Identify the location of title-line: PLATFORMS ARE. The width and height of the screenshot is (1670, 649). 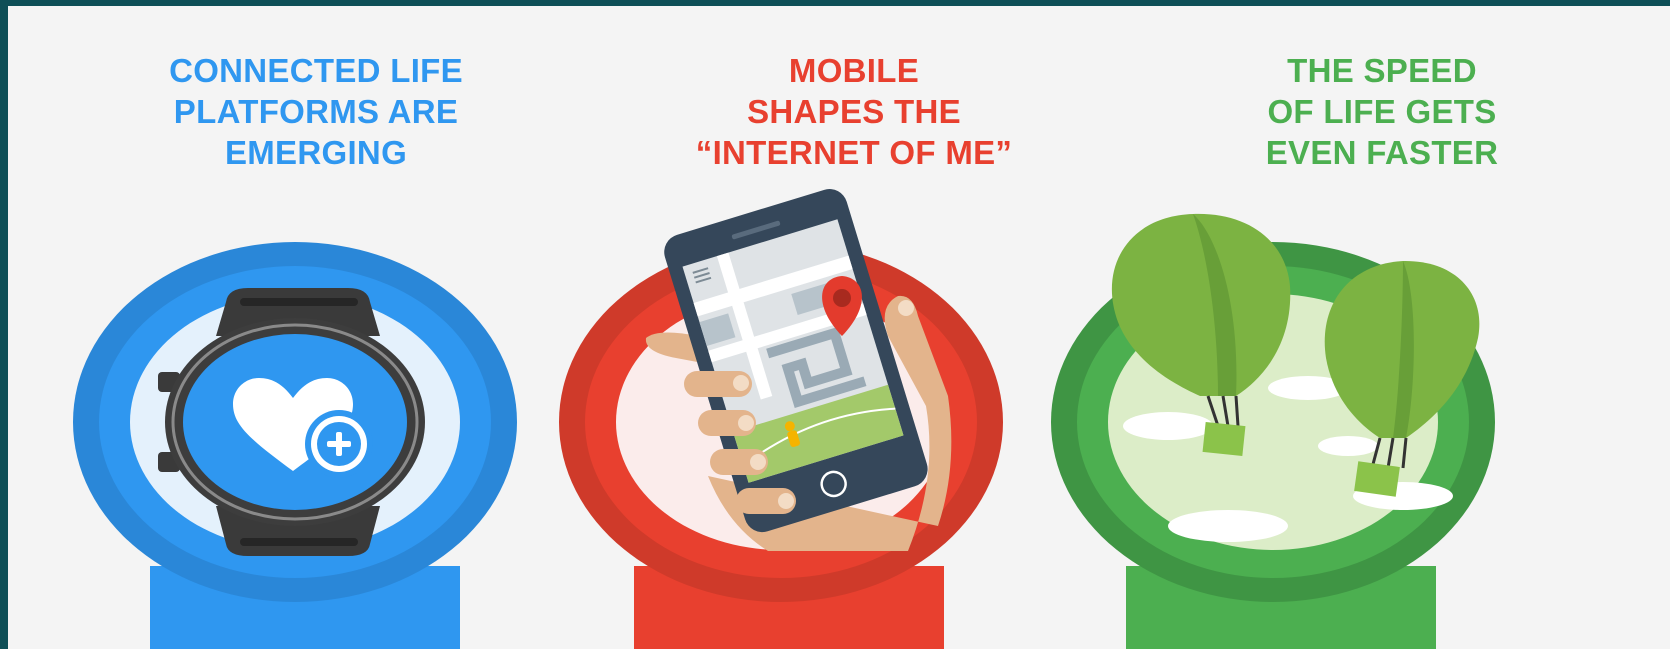
(316, 111).